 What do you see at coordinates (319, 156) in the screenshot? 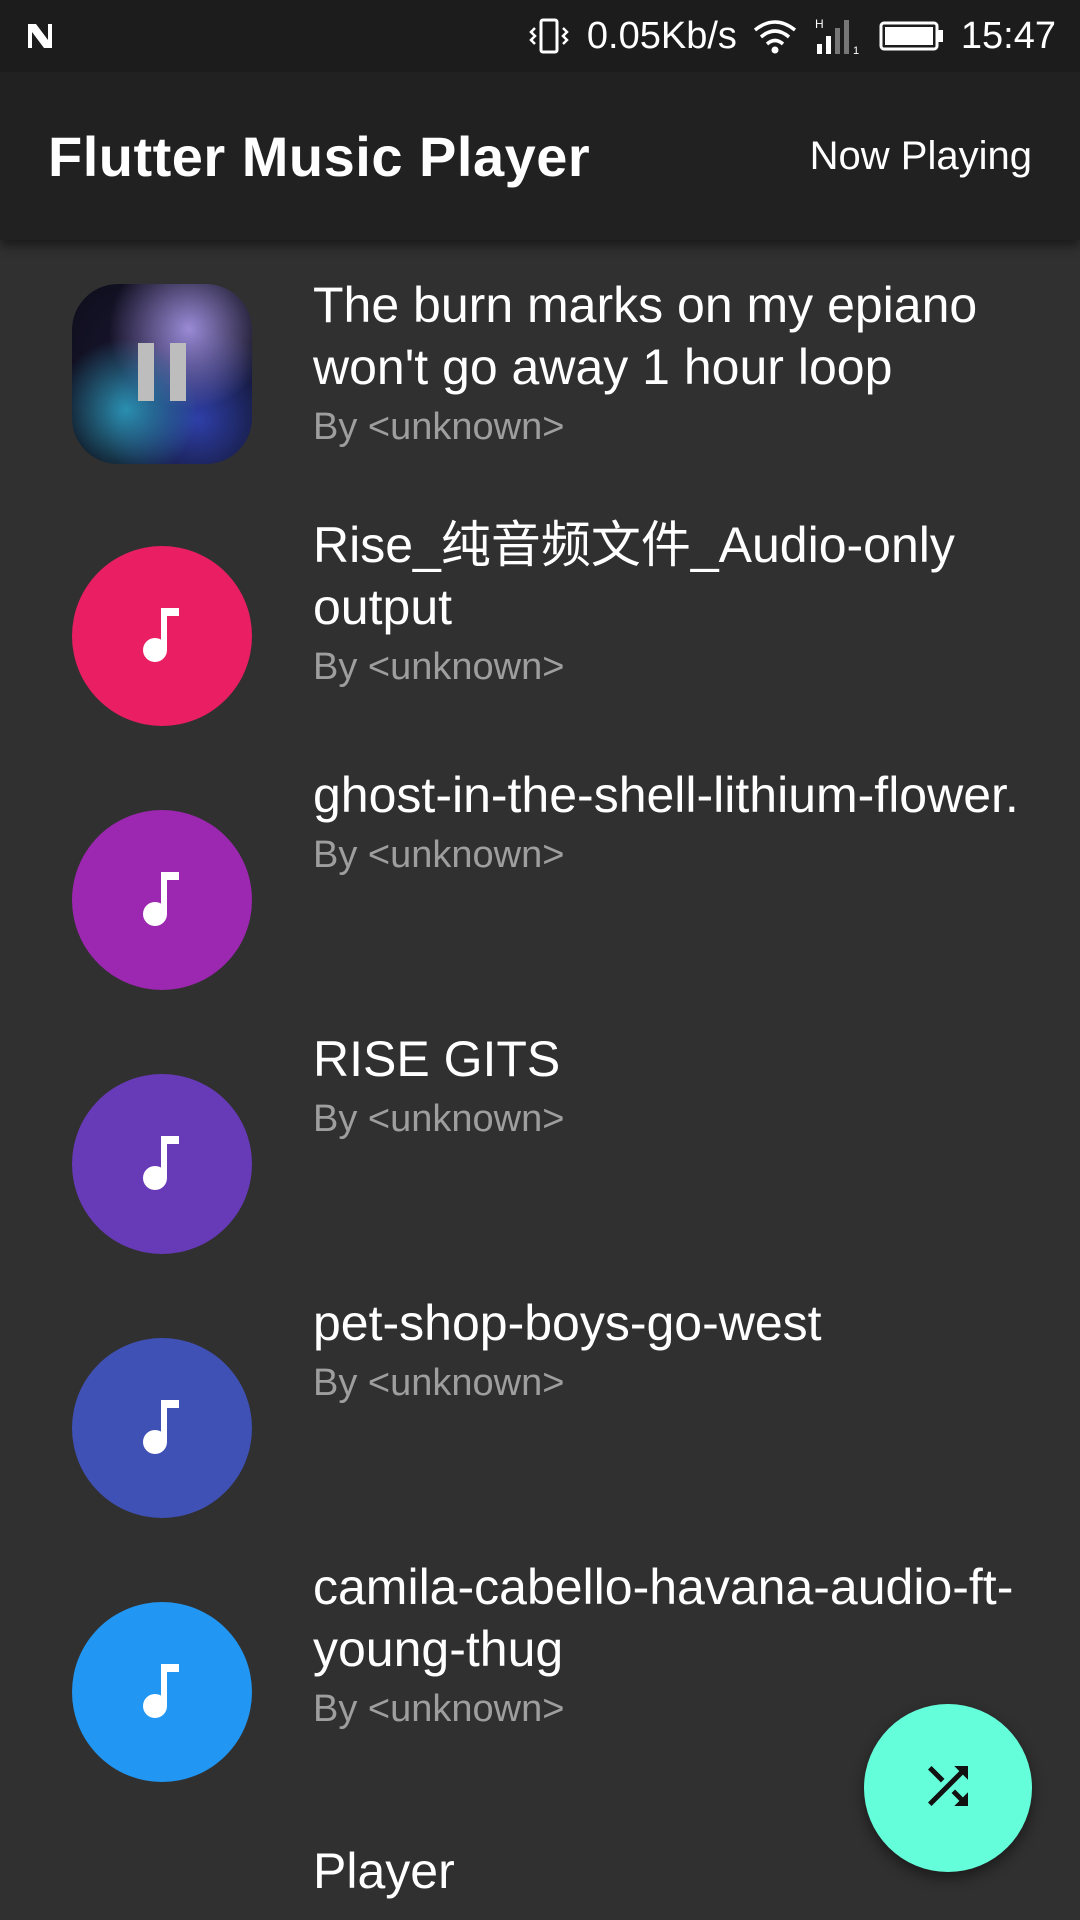
I see `app-title: Flutter Music Player` at bounding box center [319, 156].